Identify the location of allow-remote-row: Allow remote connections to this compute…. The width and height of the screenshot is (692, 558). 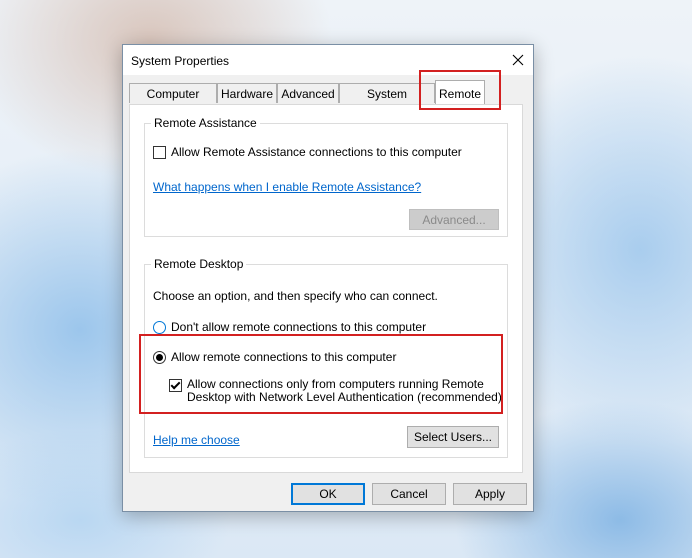
(274, 357).